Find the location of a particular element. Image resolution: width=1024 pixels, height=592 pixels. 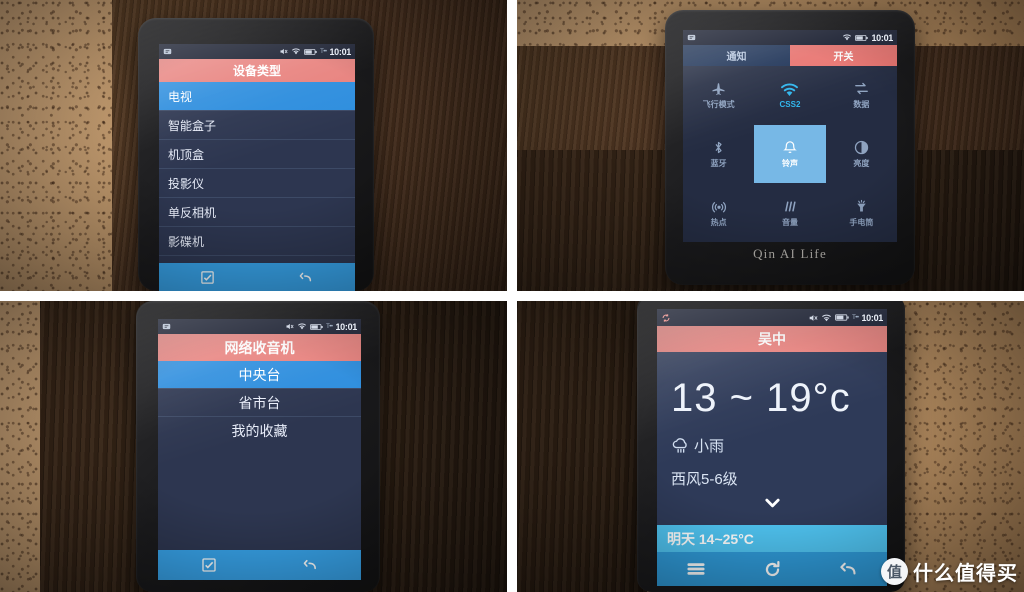

toggle-label: 铃声 is located at coordinates (789, 163).